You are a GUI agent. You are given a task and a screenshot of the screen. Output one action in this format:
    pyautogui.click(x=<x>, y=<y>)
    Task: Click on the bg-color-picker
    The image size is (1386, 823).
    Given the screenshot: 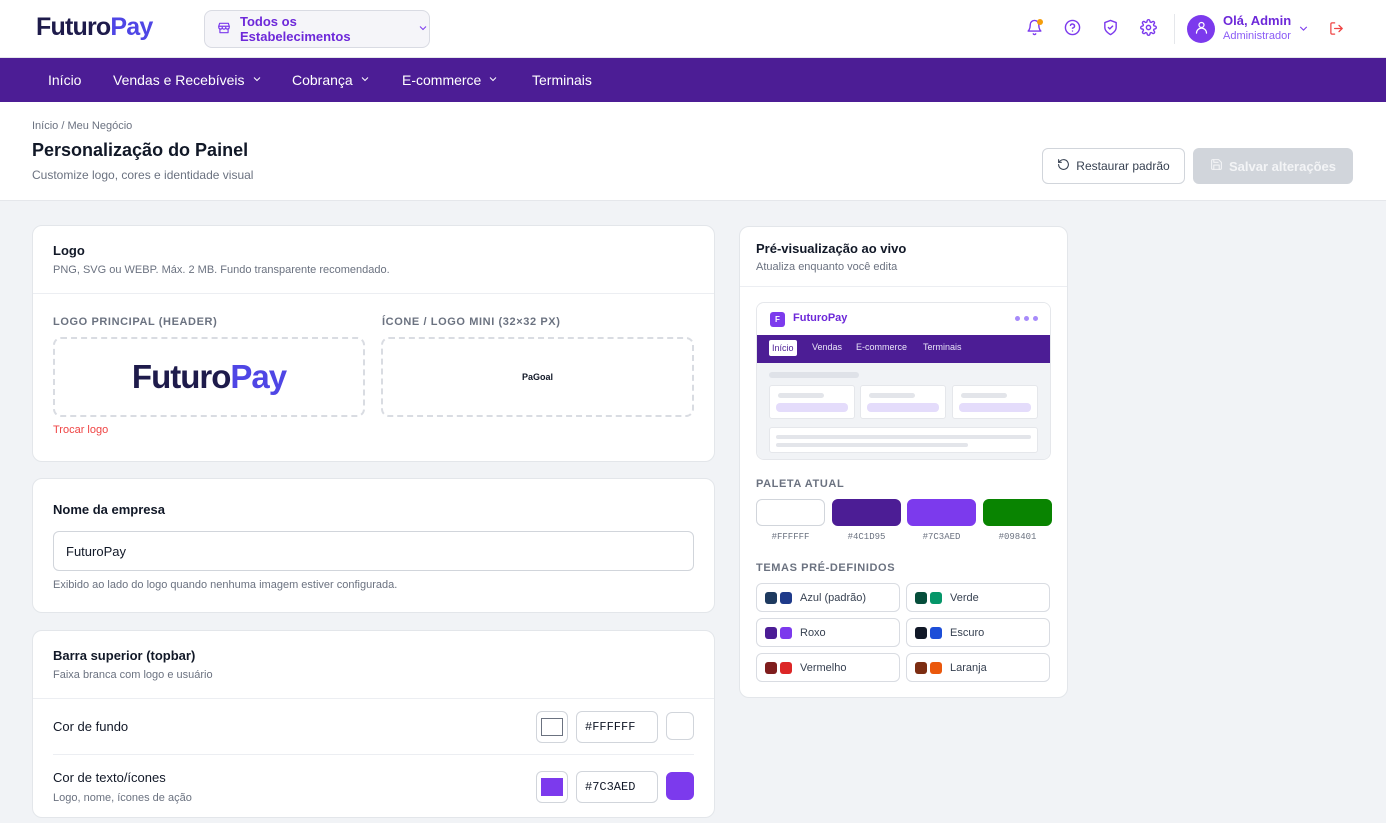 What is the action you would take?
    pyautogui.click(x=552, y=727)
    